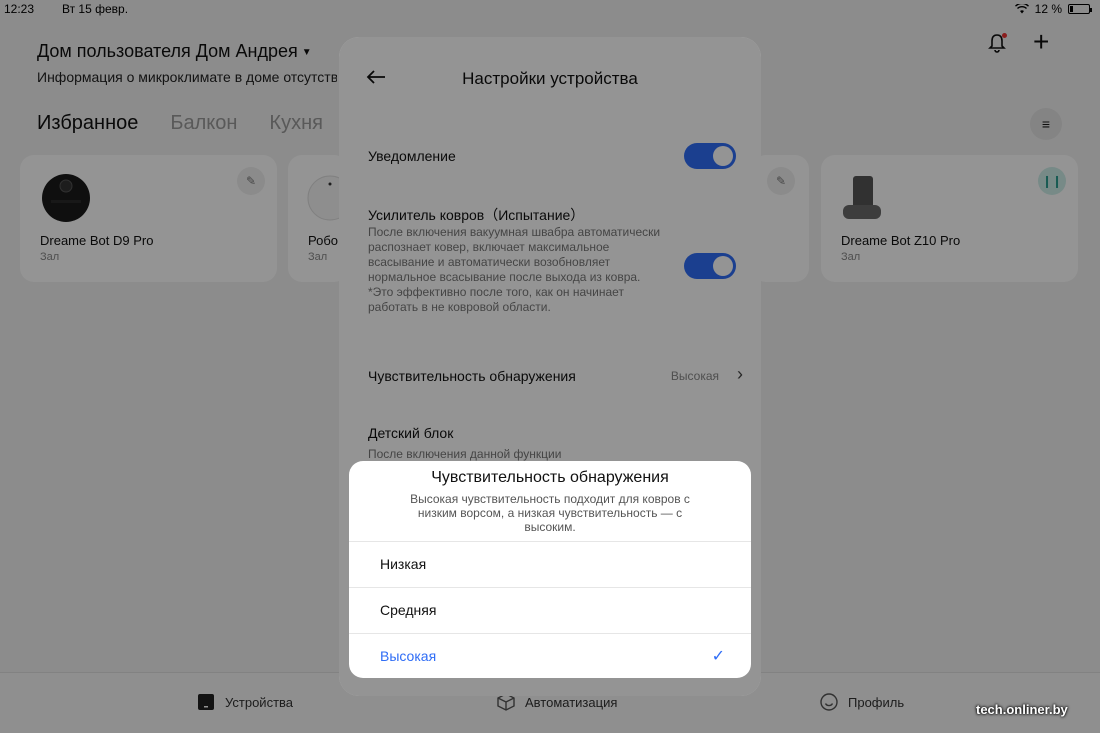 This screenshot has height=733, width=1100. What do you see at coordinates (408, 610) in the screenshot?
I see `option-label: Средняя` at bounding box center [408, 610].